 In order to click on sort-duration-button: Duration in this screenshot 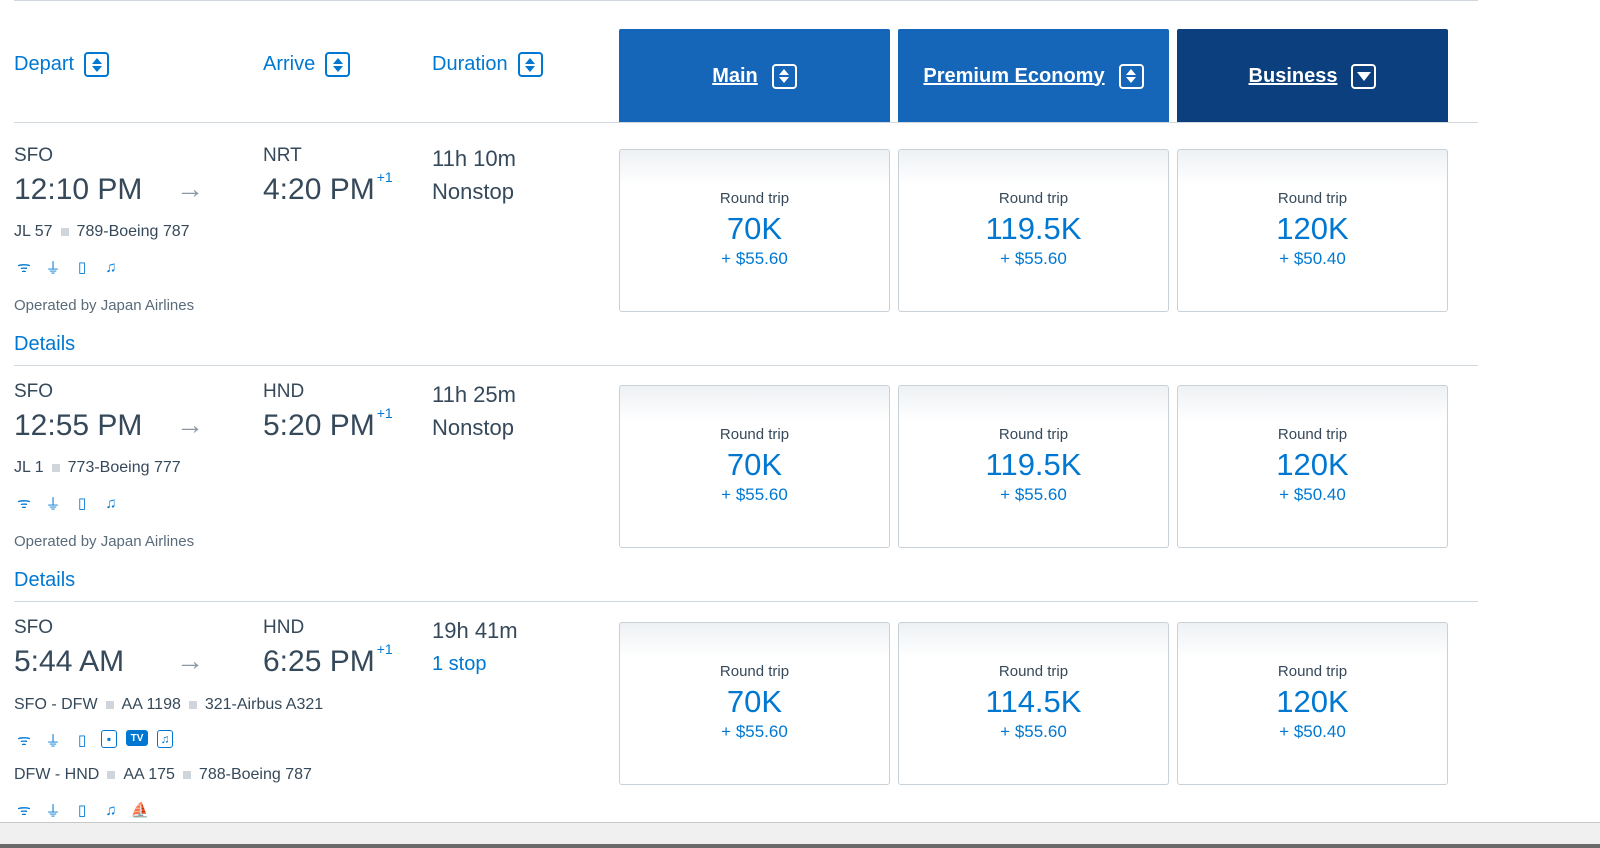, I will do `click(487, 64)`.